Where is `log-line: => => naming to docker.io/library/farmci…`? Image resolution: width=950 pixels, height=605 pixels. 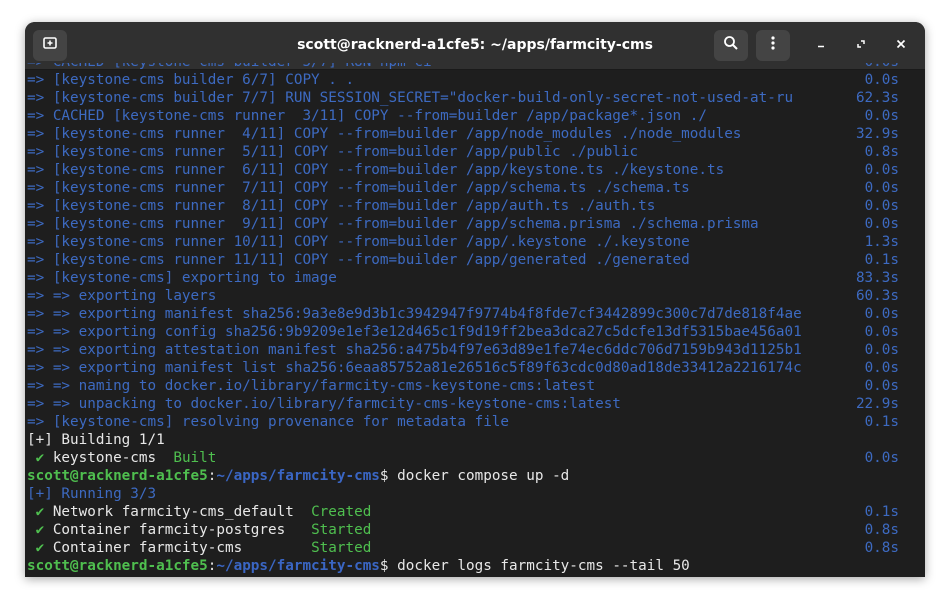
log-line: => => naming to docker.io/library/farmci… is located at coordinates (311, 386).